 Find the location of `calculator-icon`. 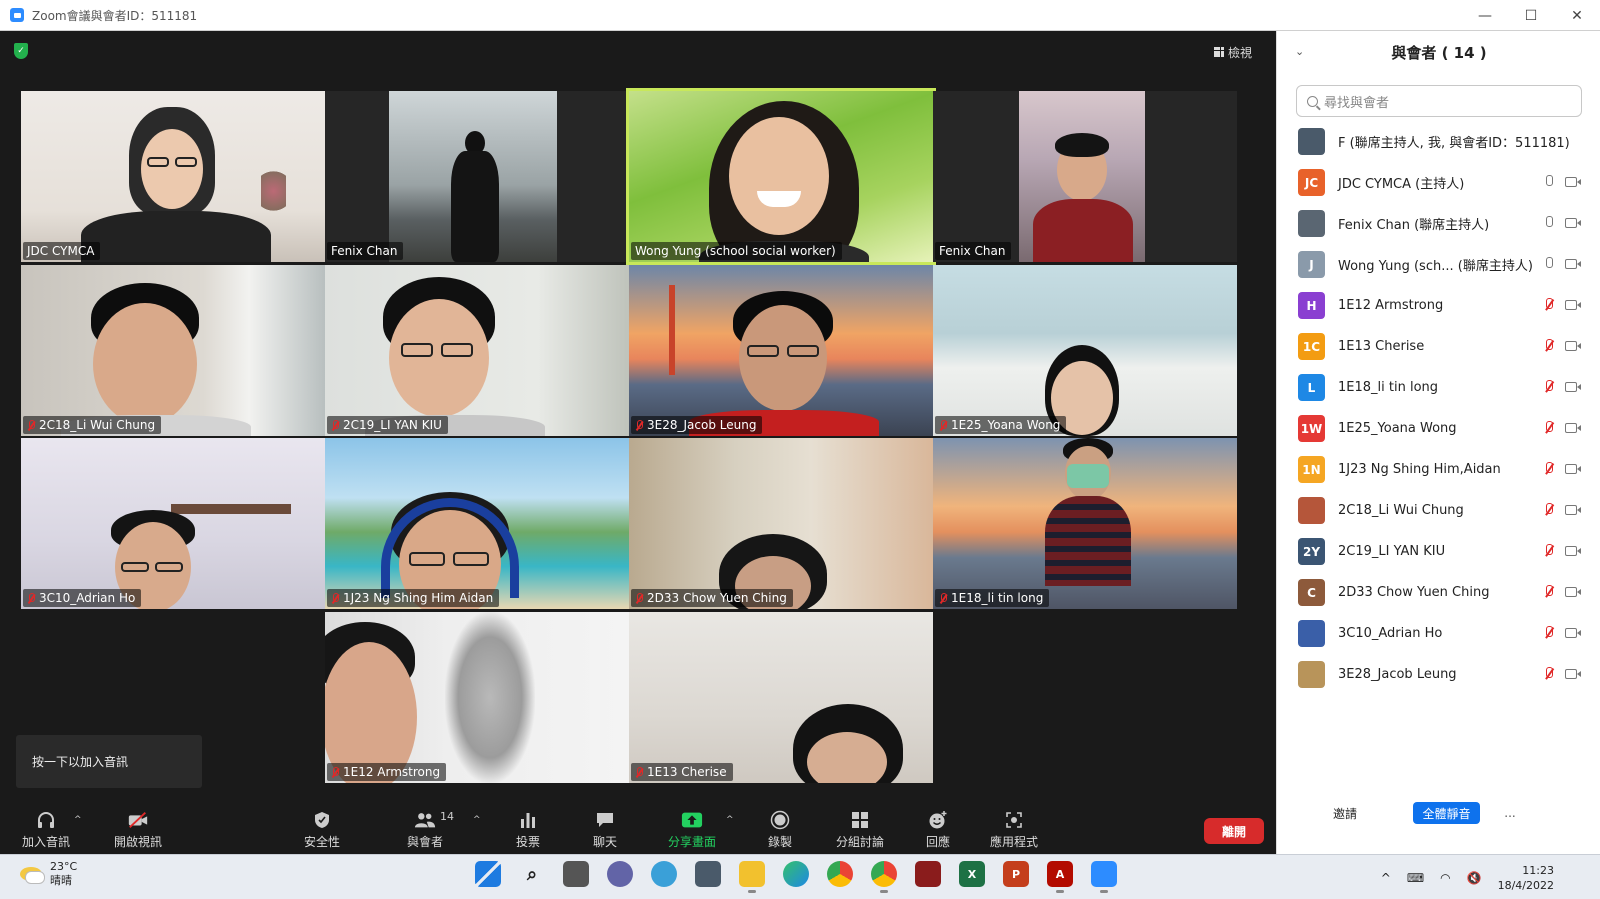

calculator-icon is located at coordinates (708, 874).